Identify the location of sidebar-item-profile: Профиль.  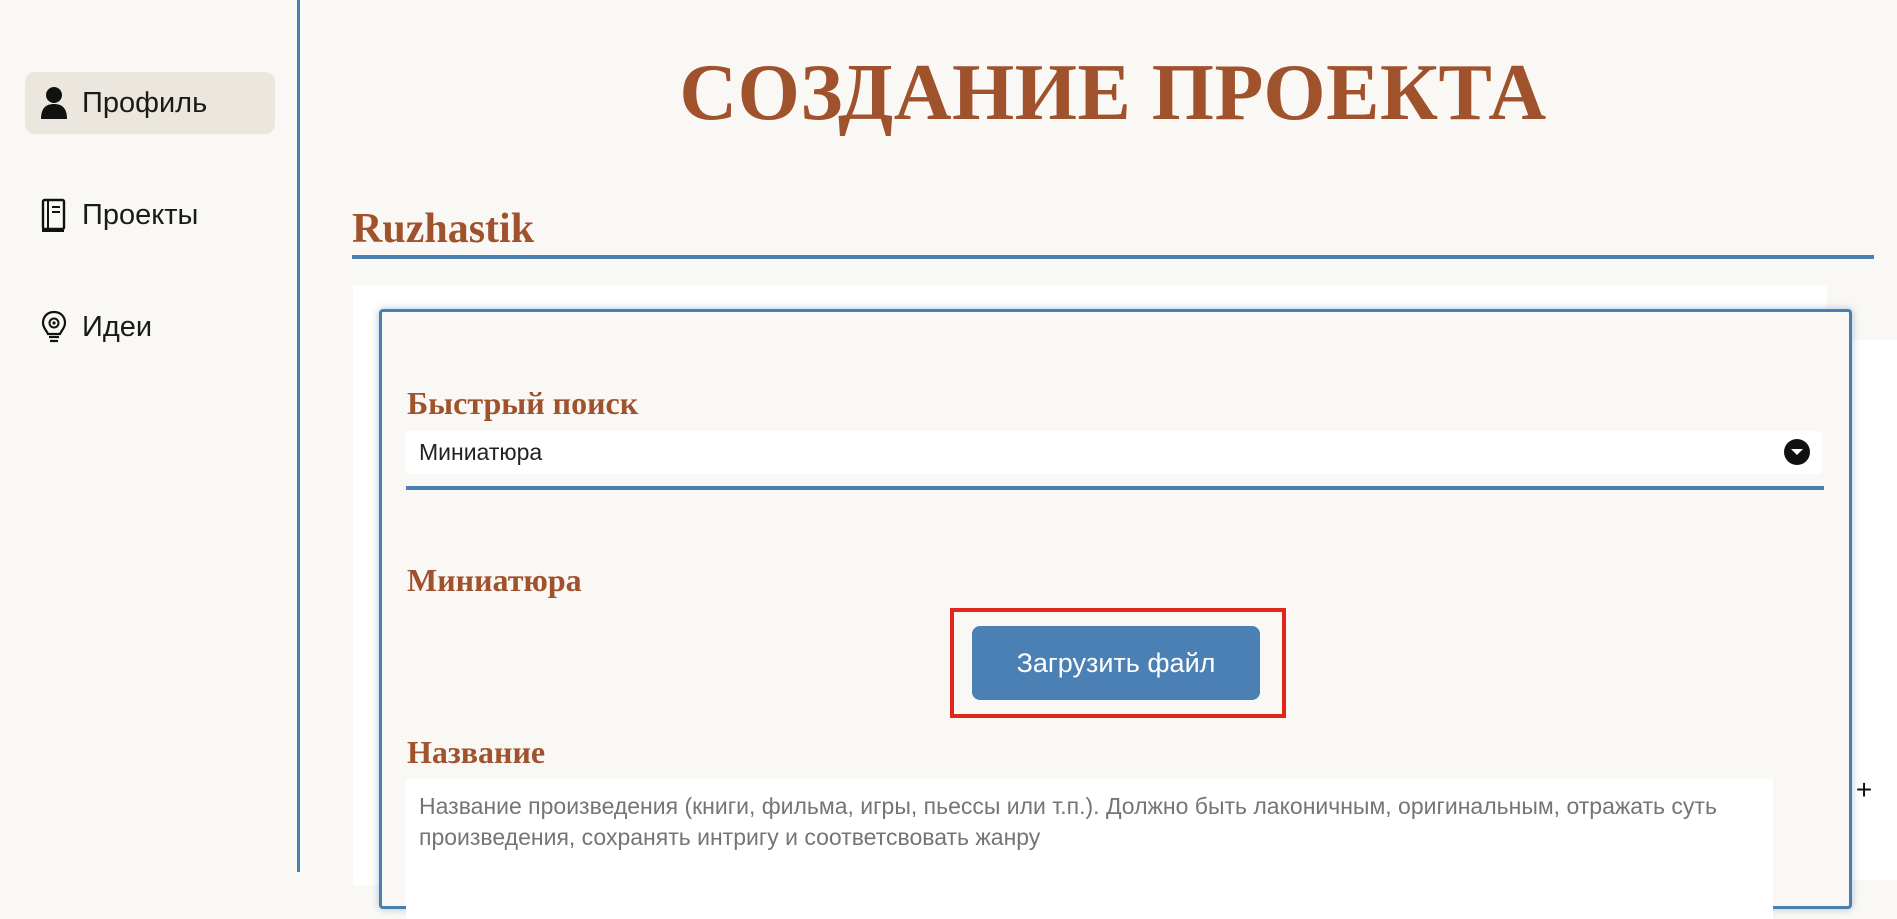
(150, 103).